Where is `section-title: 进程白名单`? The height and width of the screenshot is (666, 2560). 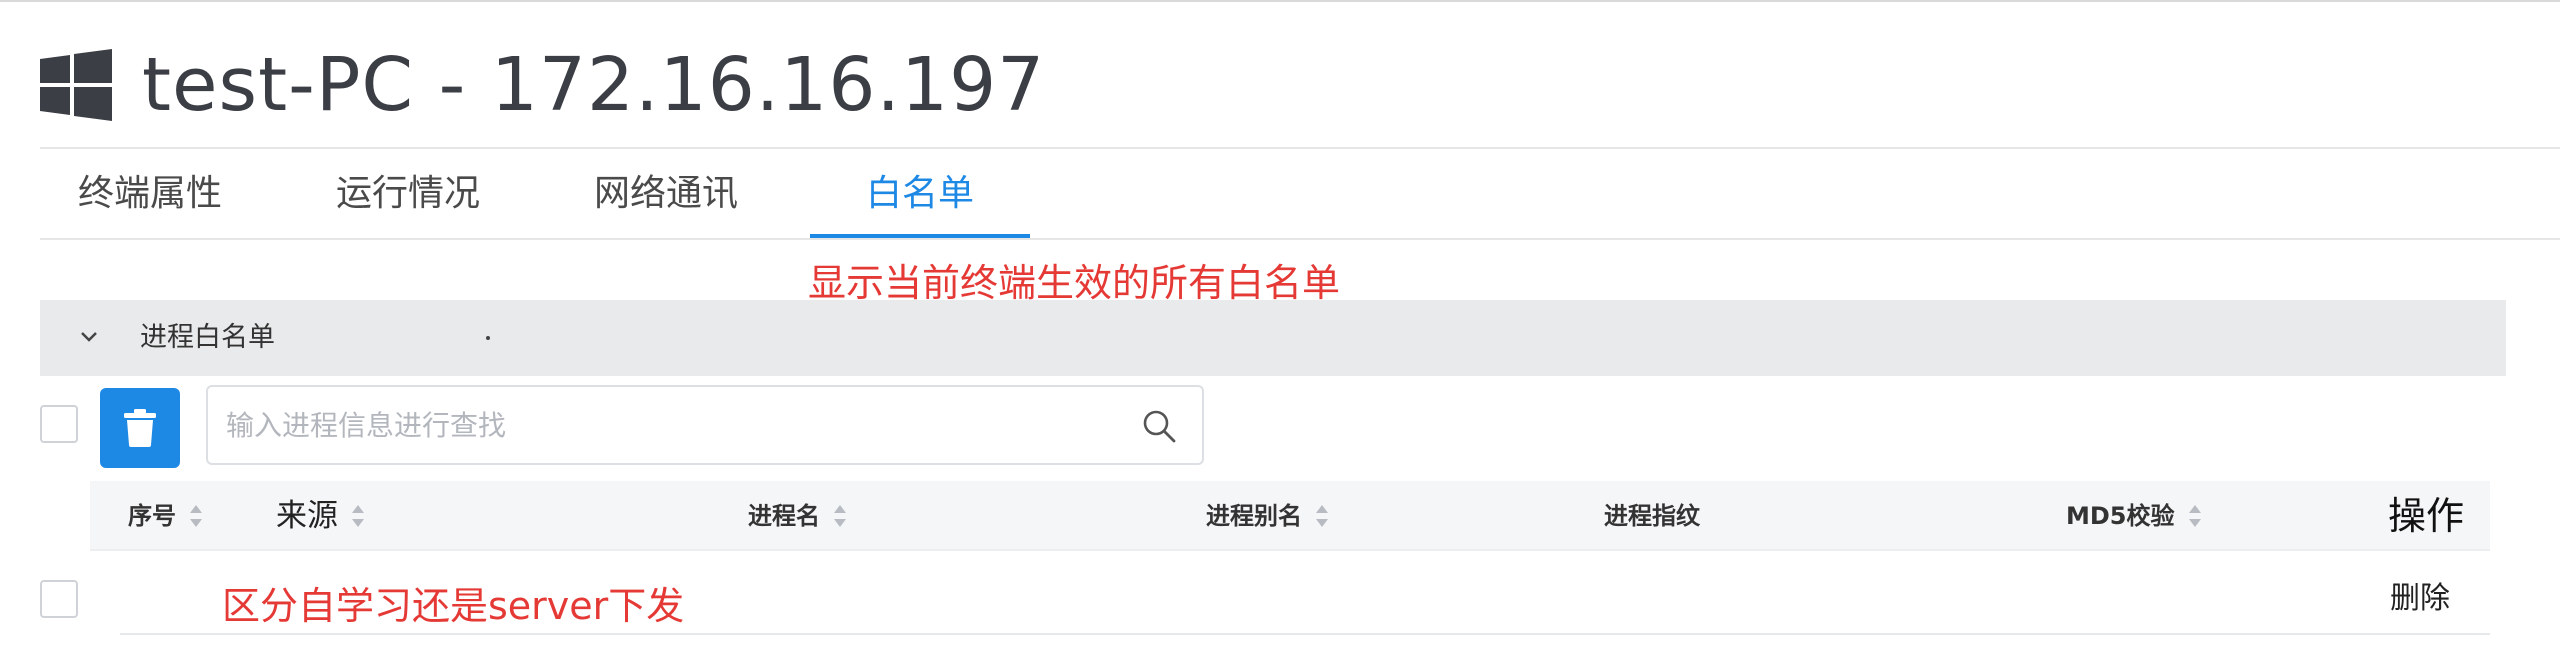 section-title: 进程白名单 is located at coordinates (207, 337).